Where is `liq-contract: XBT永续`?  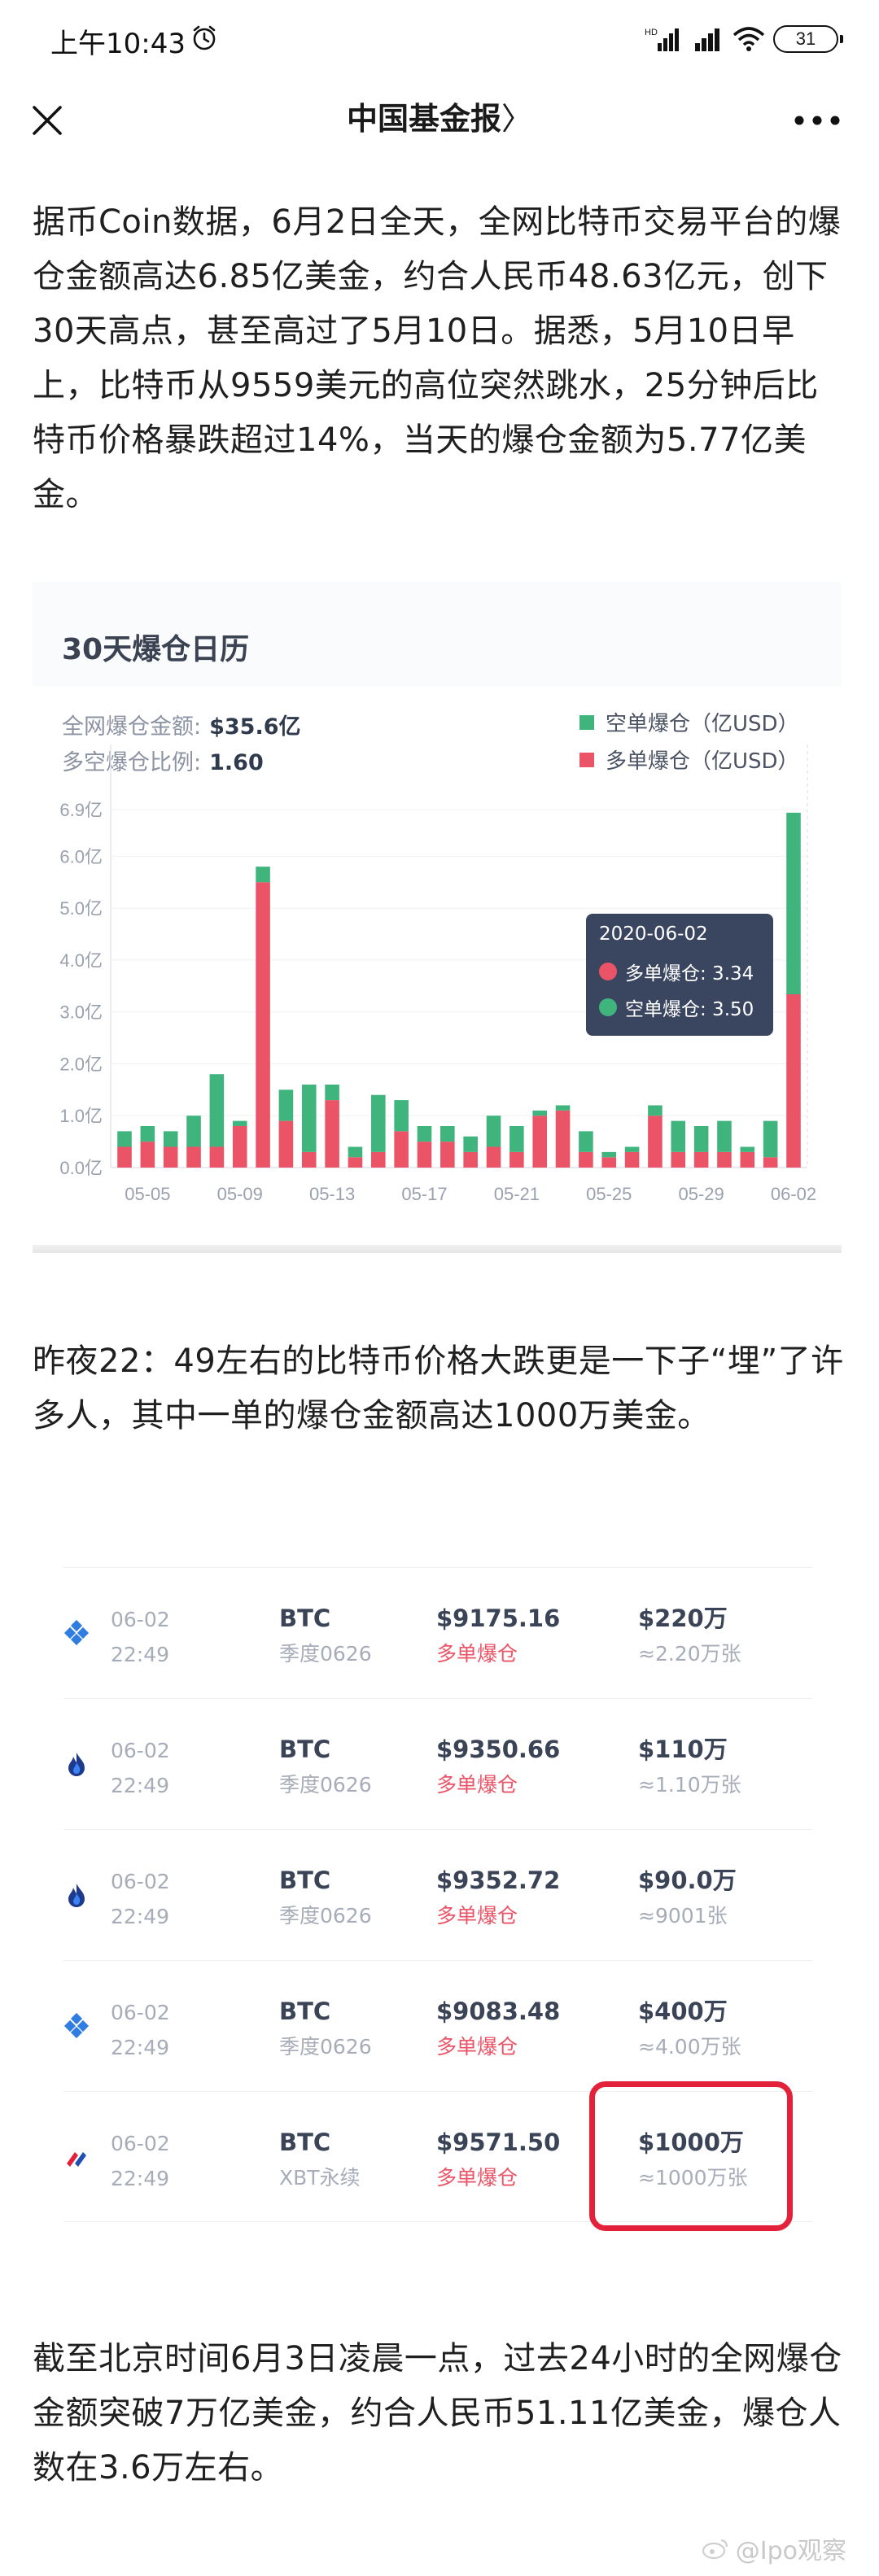
liq-contract: XBT永续 is located at coordinates (320, 2178).